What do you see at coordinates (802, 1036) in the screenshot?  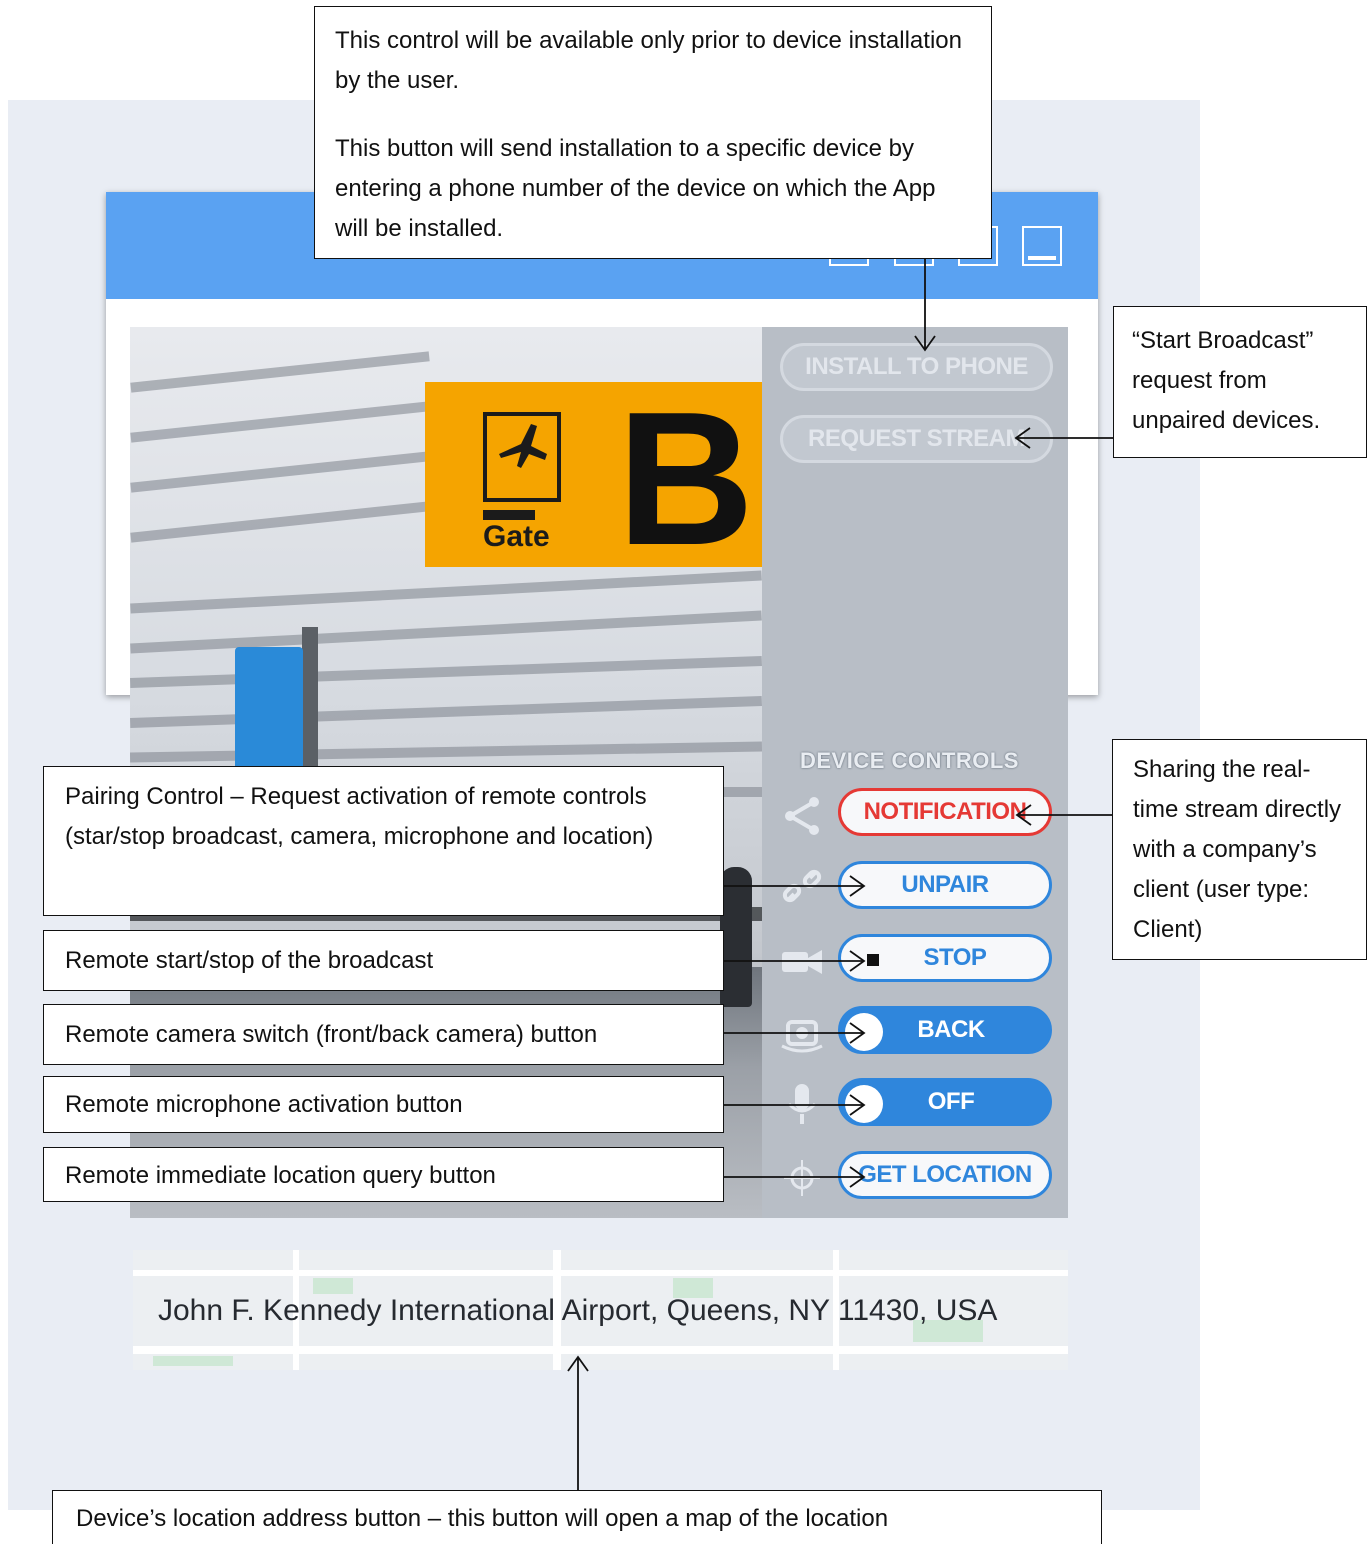 I see `camera-switch-icon` at bounding box center [802, 1036].